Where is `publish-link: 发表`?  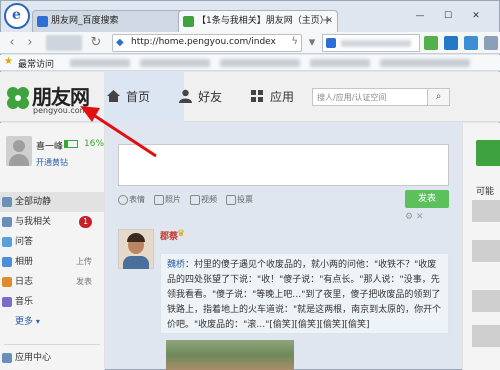 publish-link: 发表 is located at coordinates (84, 282).